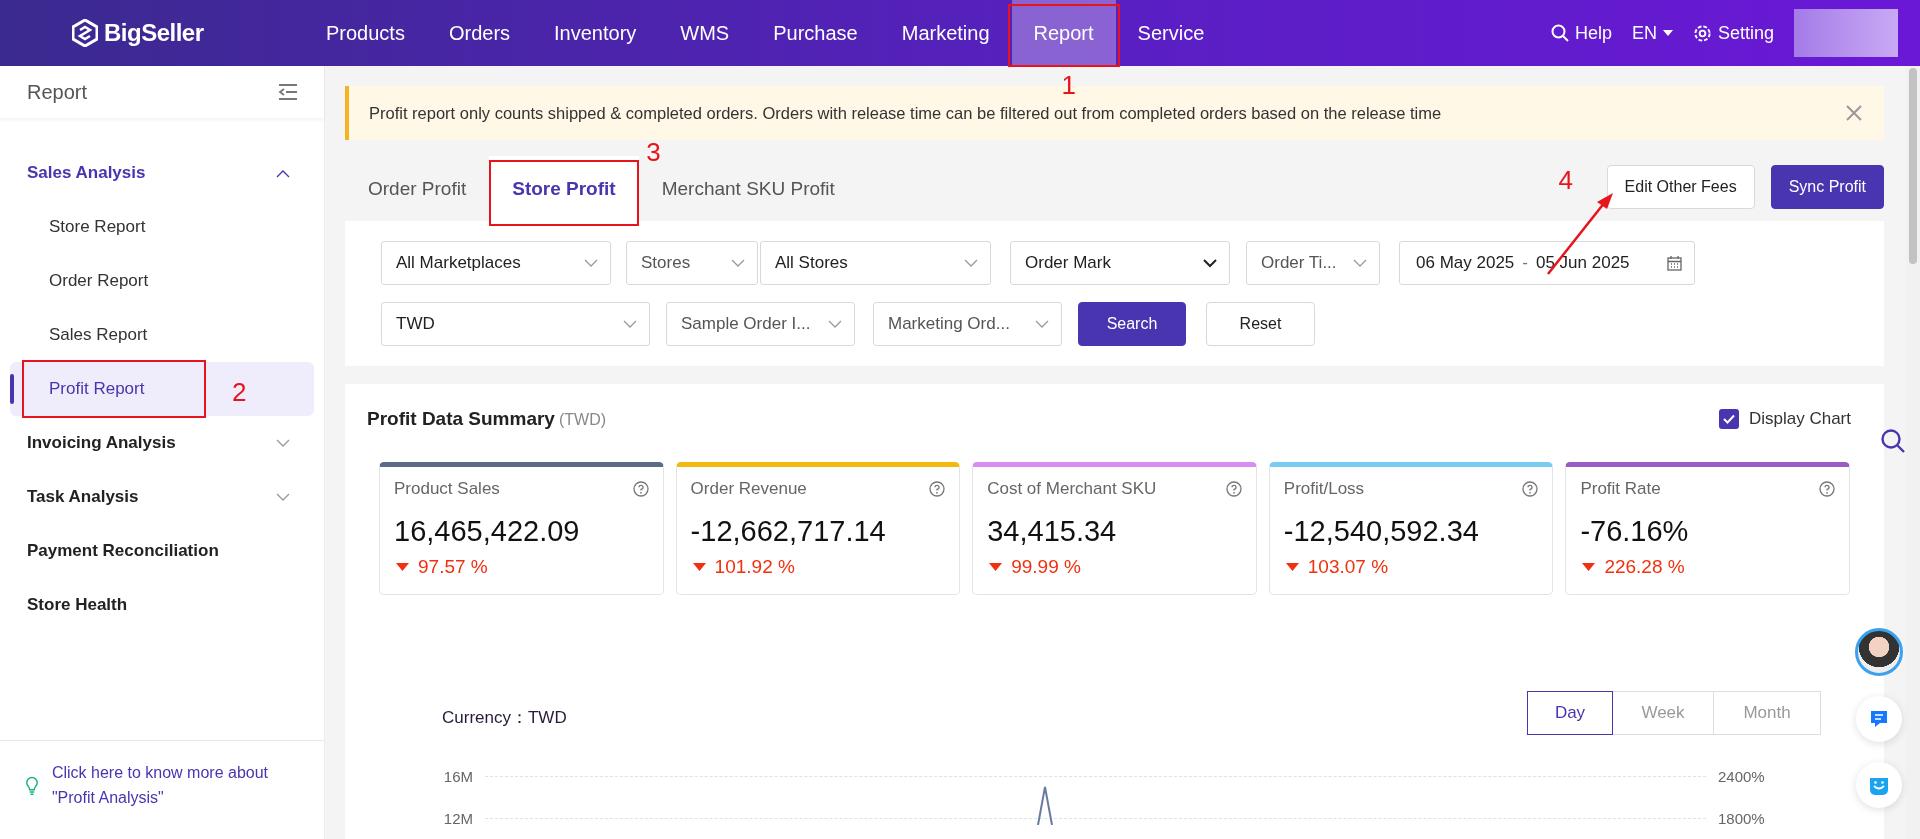 The width and height of the screenshot is (1920, 839). Describe the element at coordinates (1348, 567) in the screenshot. I see `metric-change: 103.07 %` at that location.